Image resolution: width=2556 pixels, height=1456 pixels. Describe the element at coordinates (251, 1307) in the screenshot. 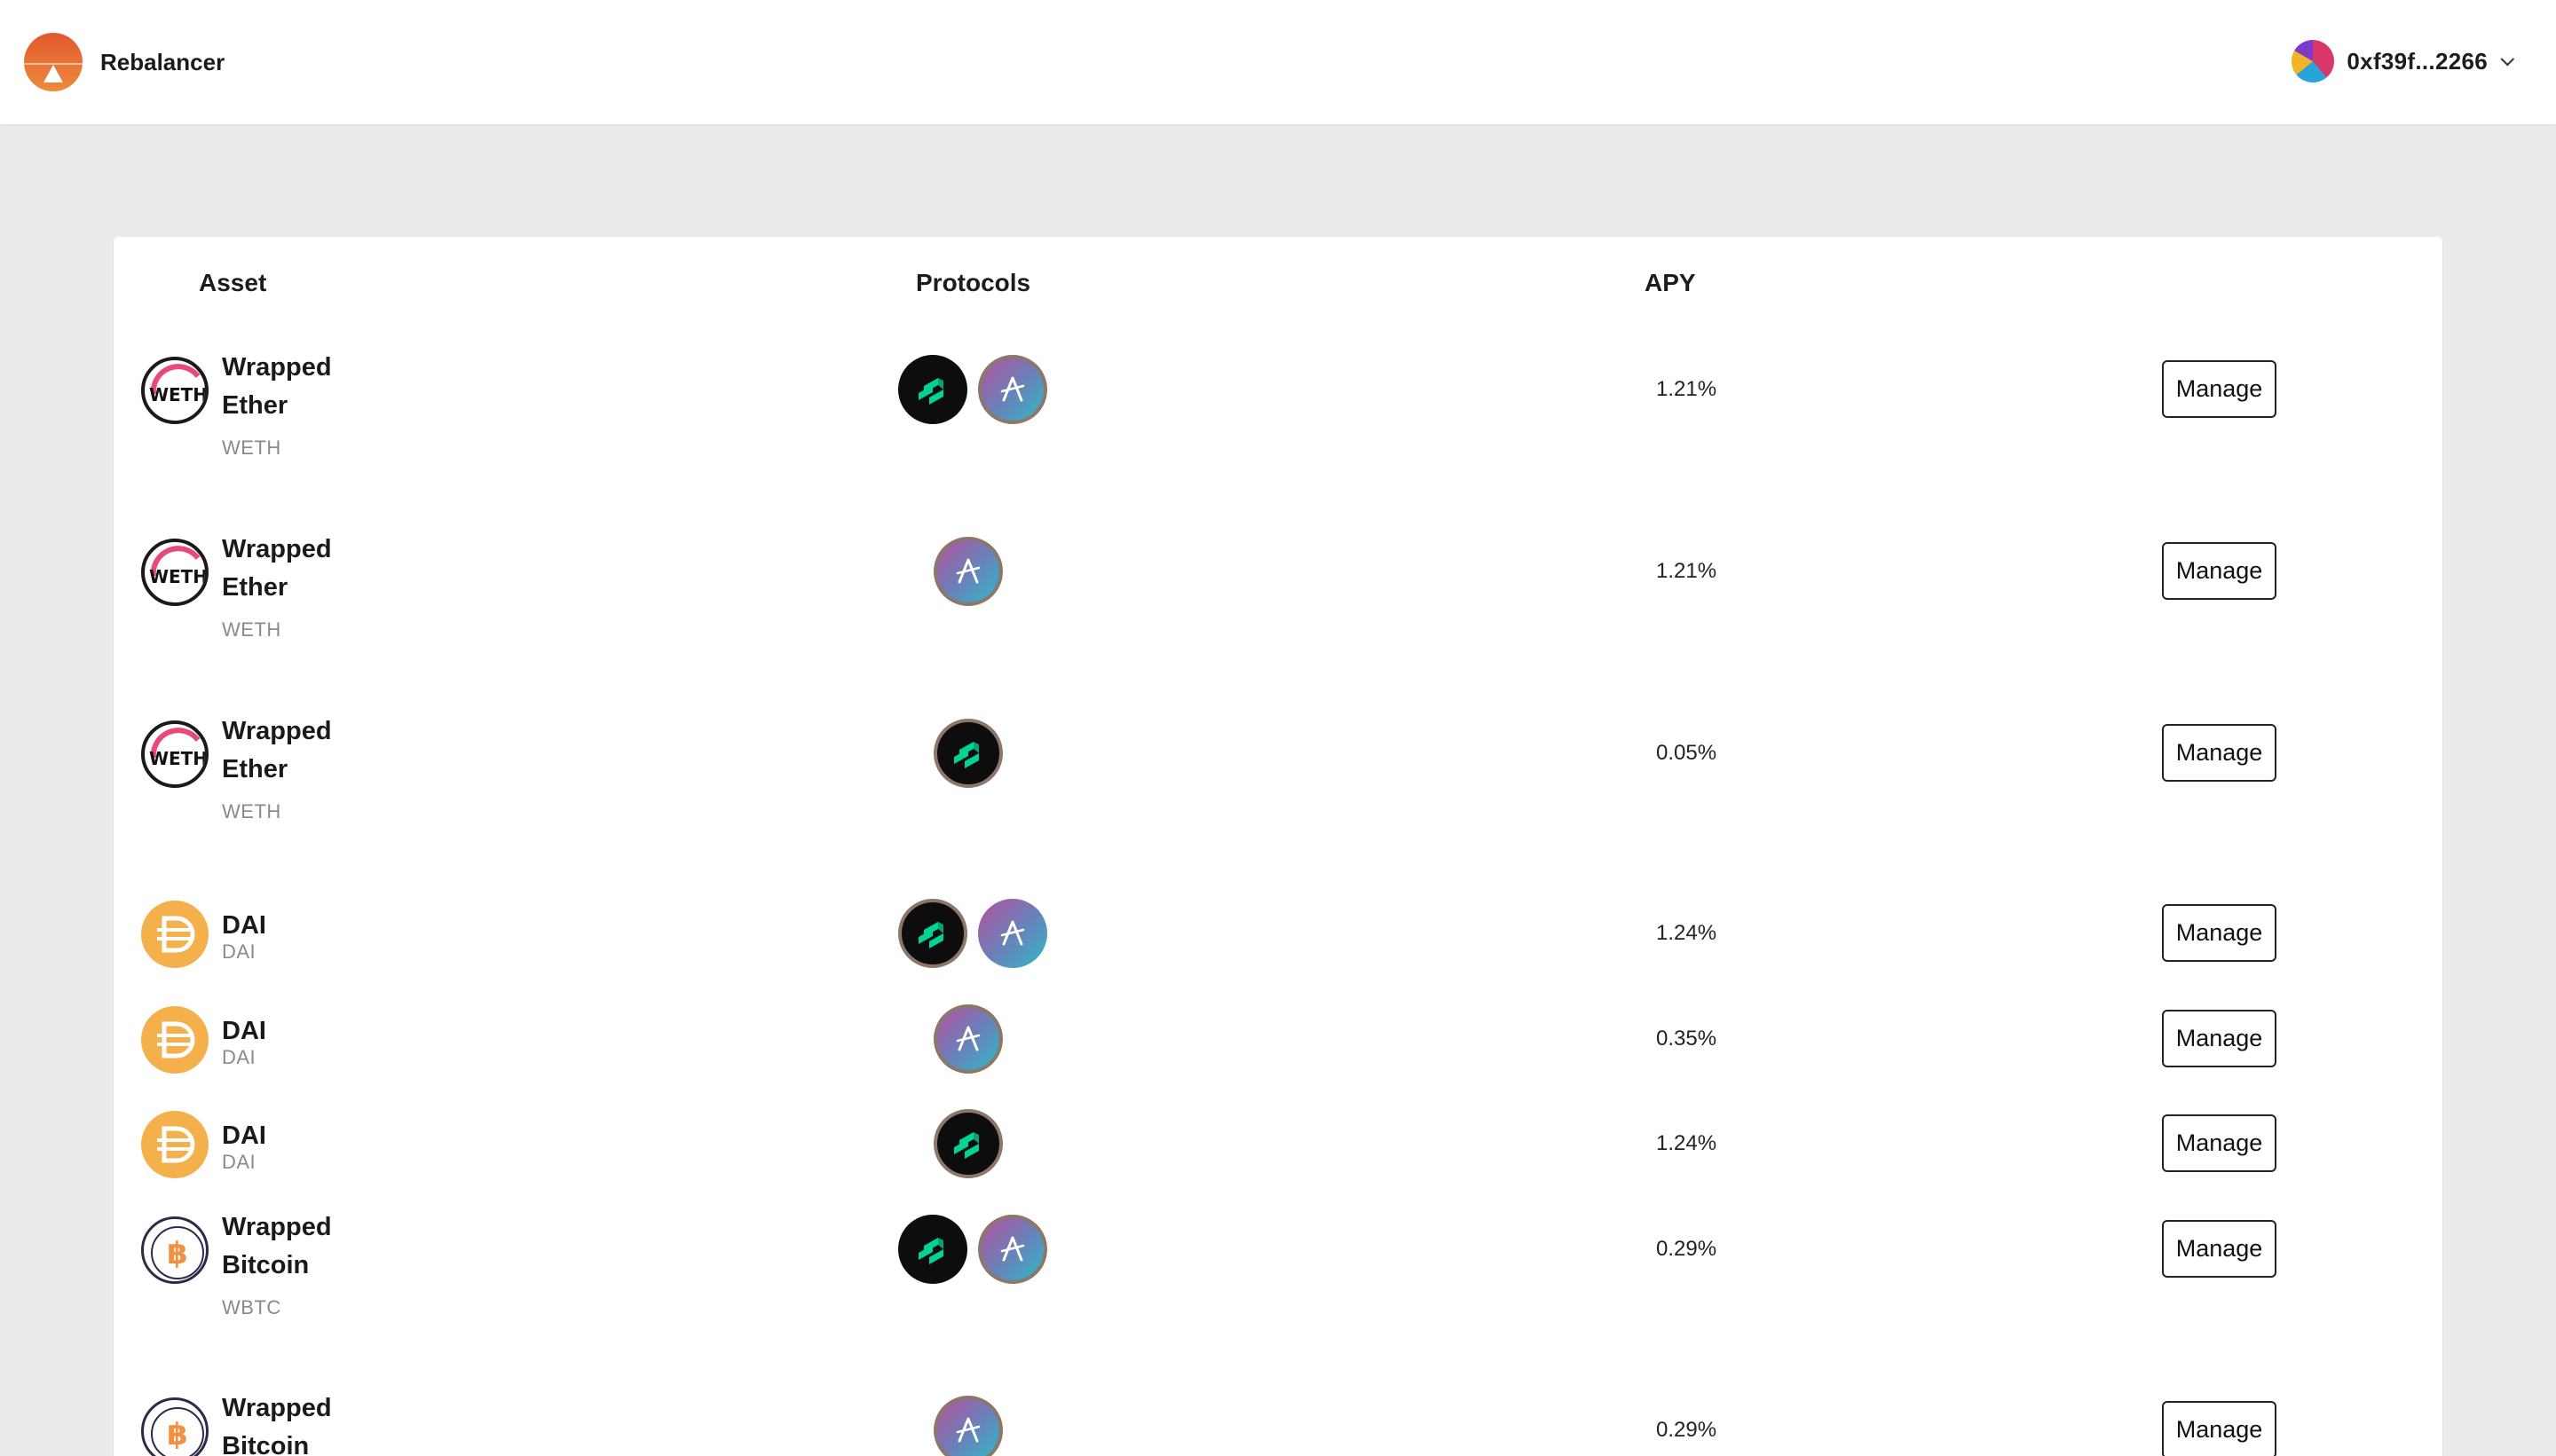

I see `asset-symbol: WBTC` at that location.